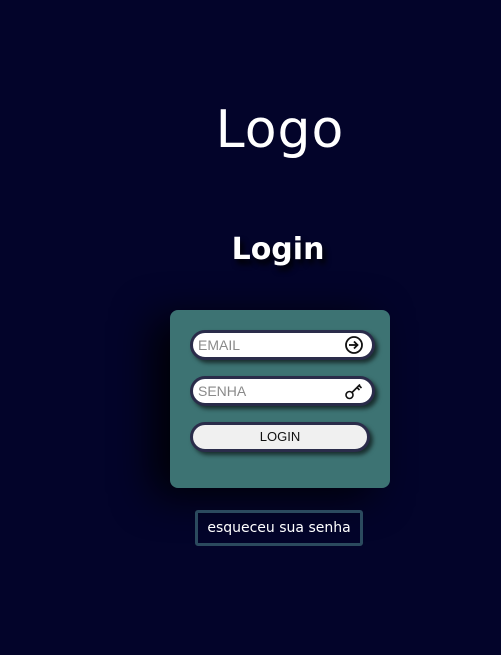  I want to click on password-field: SENHA, so click(282, 391).